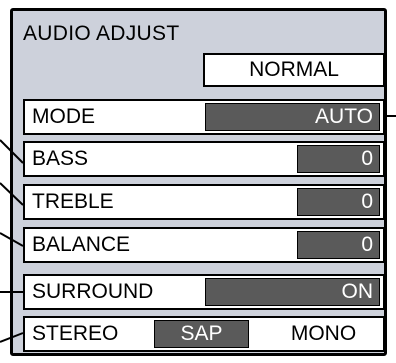 The height and width of the screenshot is (363, 396). What do you see at coordinates (101, 33) in the screenshot?
I see `menu-title: AUDIO ADJUST` at bounding box center [101, 33].